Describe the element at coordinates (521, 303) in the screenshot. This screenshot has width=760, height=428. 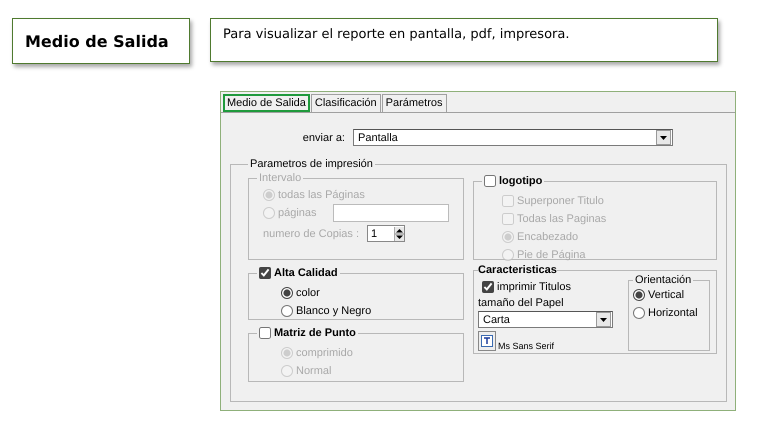
I see `field-label: tamaño del Papel` at that location.